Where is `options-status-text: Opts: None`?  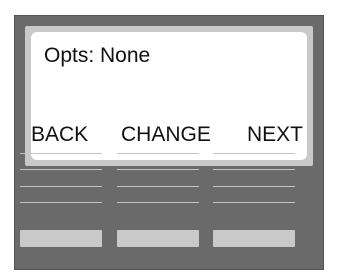 options-status-text: Opts: None is located at coordinates (97, 55).